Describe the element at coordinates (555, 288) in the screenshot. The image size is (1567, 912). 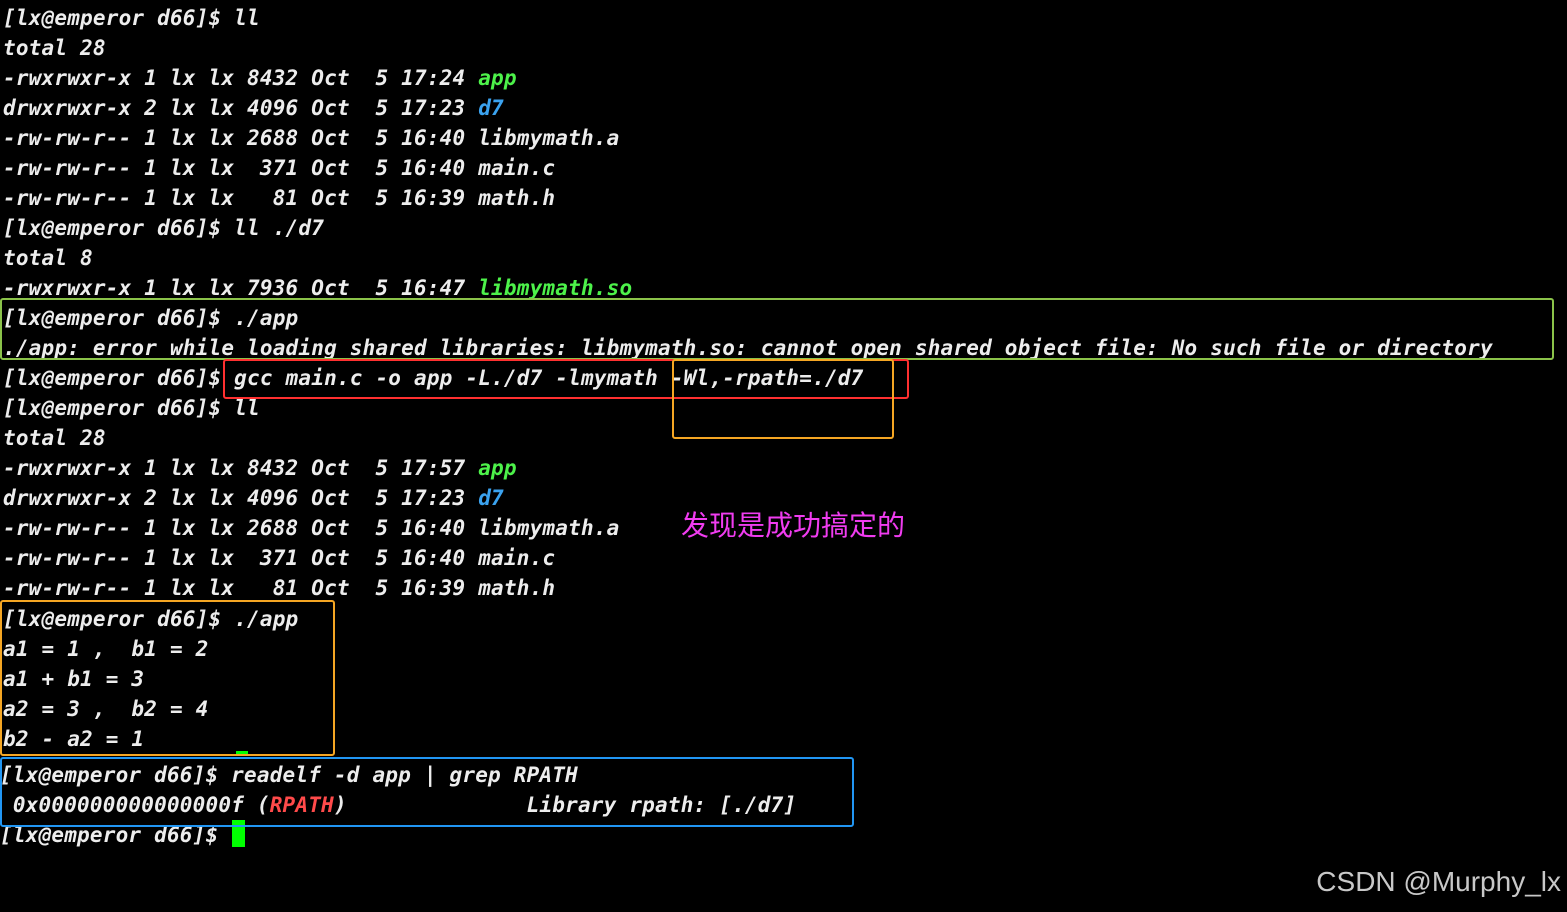
I see `executable-name: libmymath.so` at that location.